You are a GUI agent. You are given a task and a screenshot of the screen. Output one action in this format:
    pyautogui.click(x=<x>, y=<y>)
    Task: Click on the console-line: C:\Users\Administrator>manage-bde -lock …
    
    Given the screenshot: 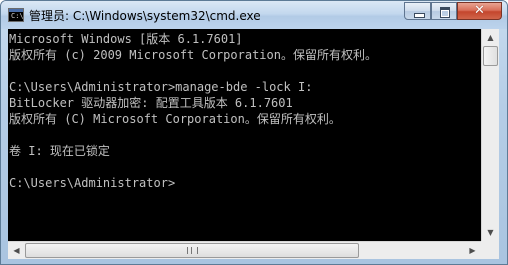 What is the action you would take?
    pyautogui.click(x=161, y=87)
    